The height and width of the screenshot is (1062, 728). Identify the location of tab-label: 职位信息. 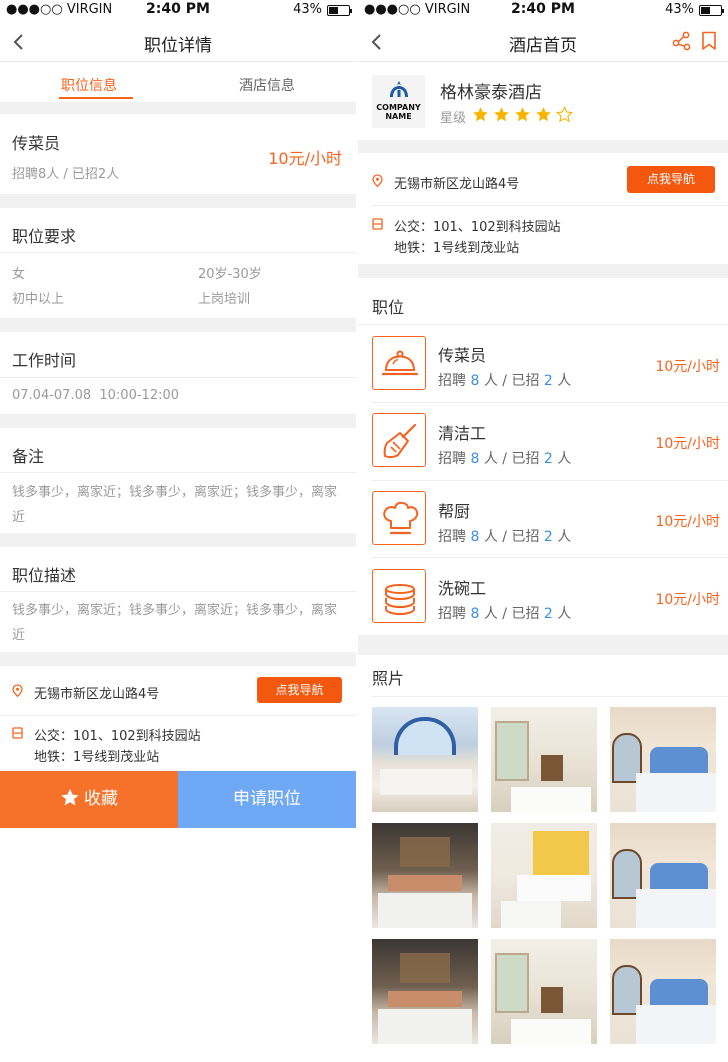
(89, 86).